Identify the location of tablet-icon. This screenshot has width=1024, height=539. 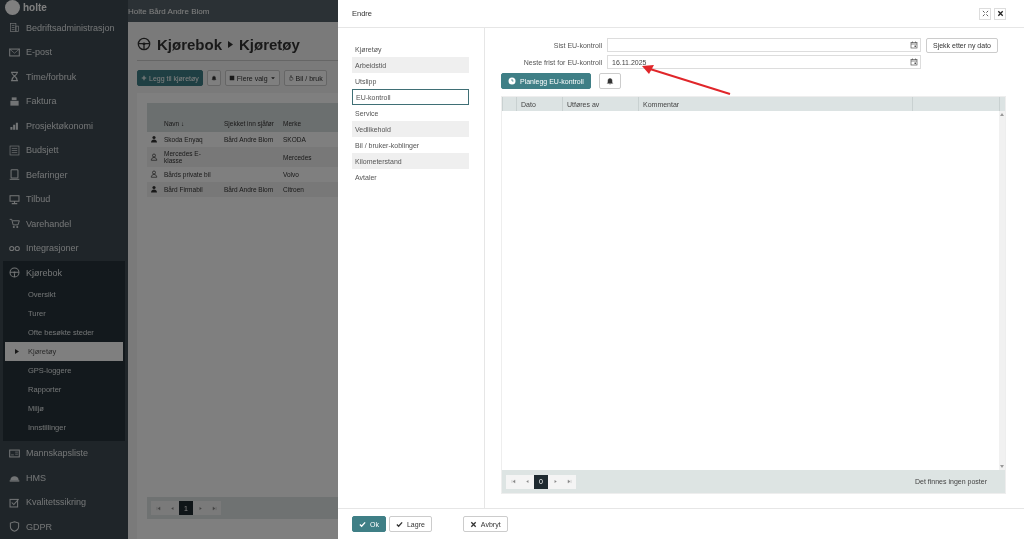
(14, 175).